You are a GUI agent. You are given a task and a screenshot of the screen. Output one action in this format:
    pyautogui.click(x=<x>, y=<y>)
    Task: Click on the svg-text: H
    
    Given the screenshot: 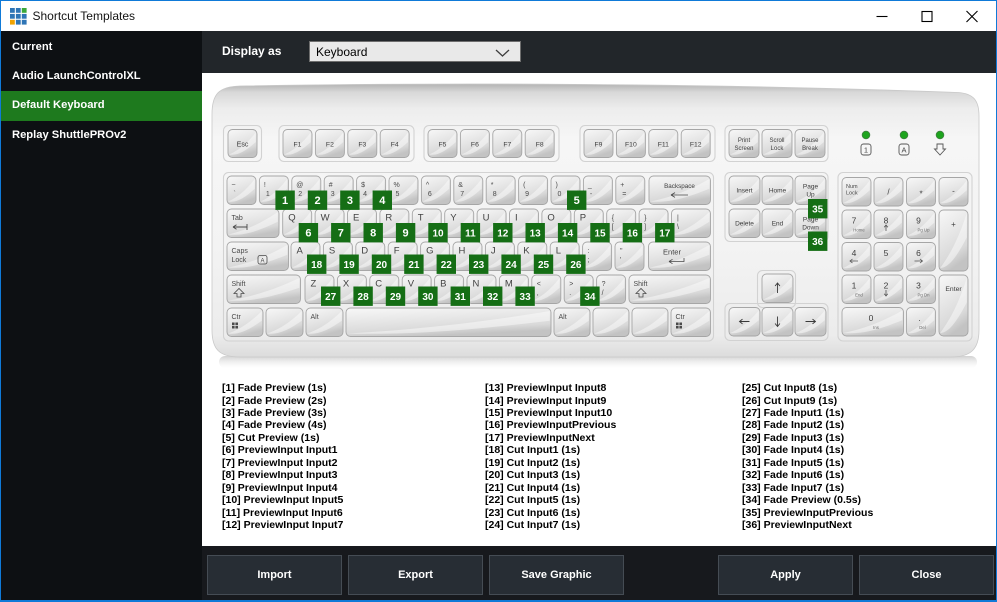 What is the action you would take?
    pyautogui.click(x=462, y=251)
    